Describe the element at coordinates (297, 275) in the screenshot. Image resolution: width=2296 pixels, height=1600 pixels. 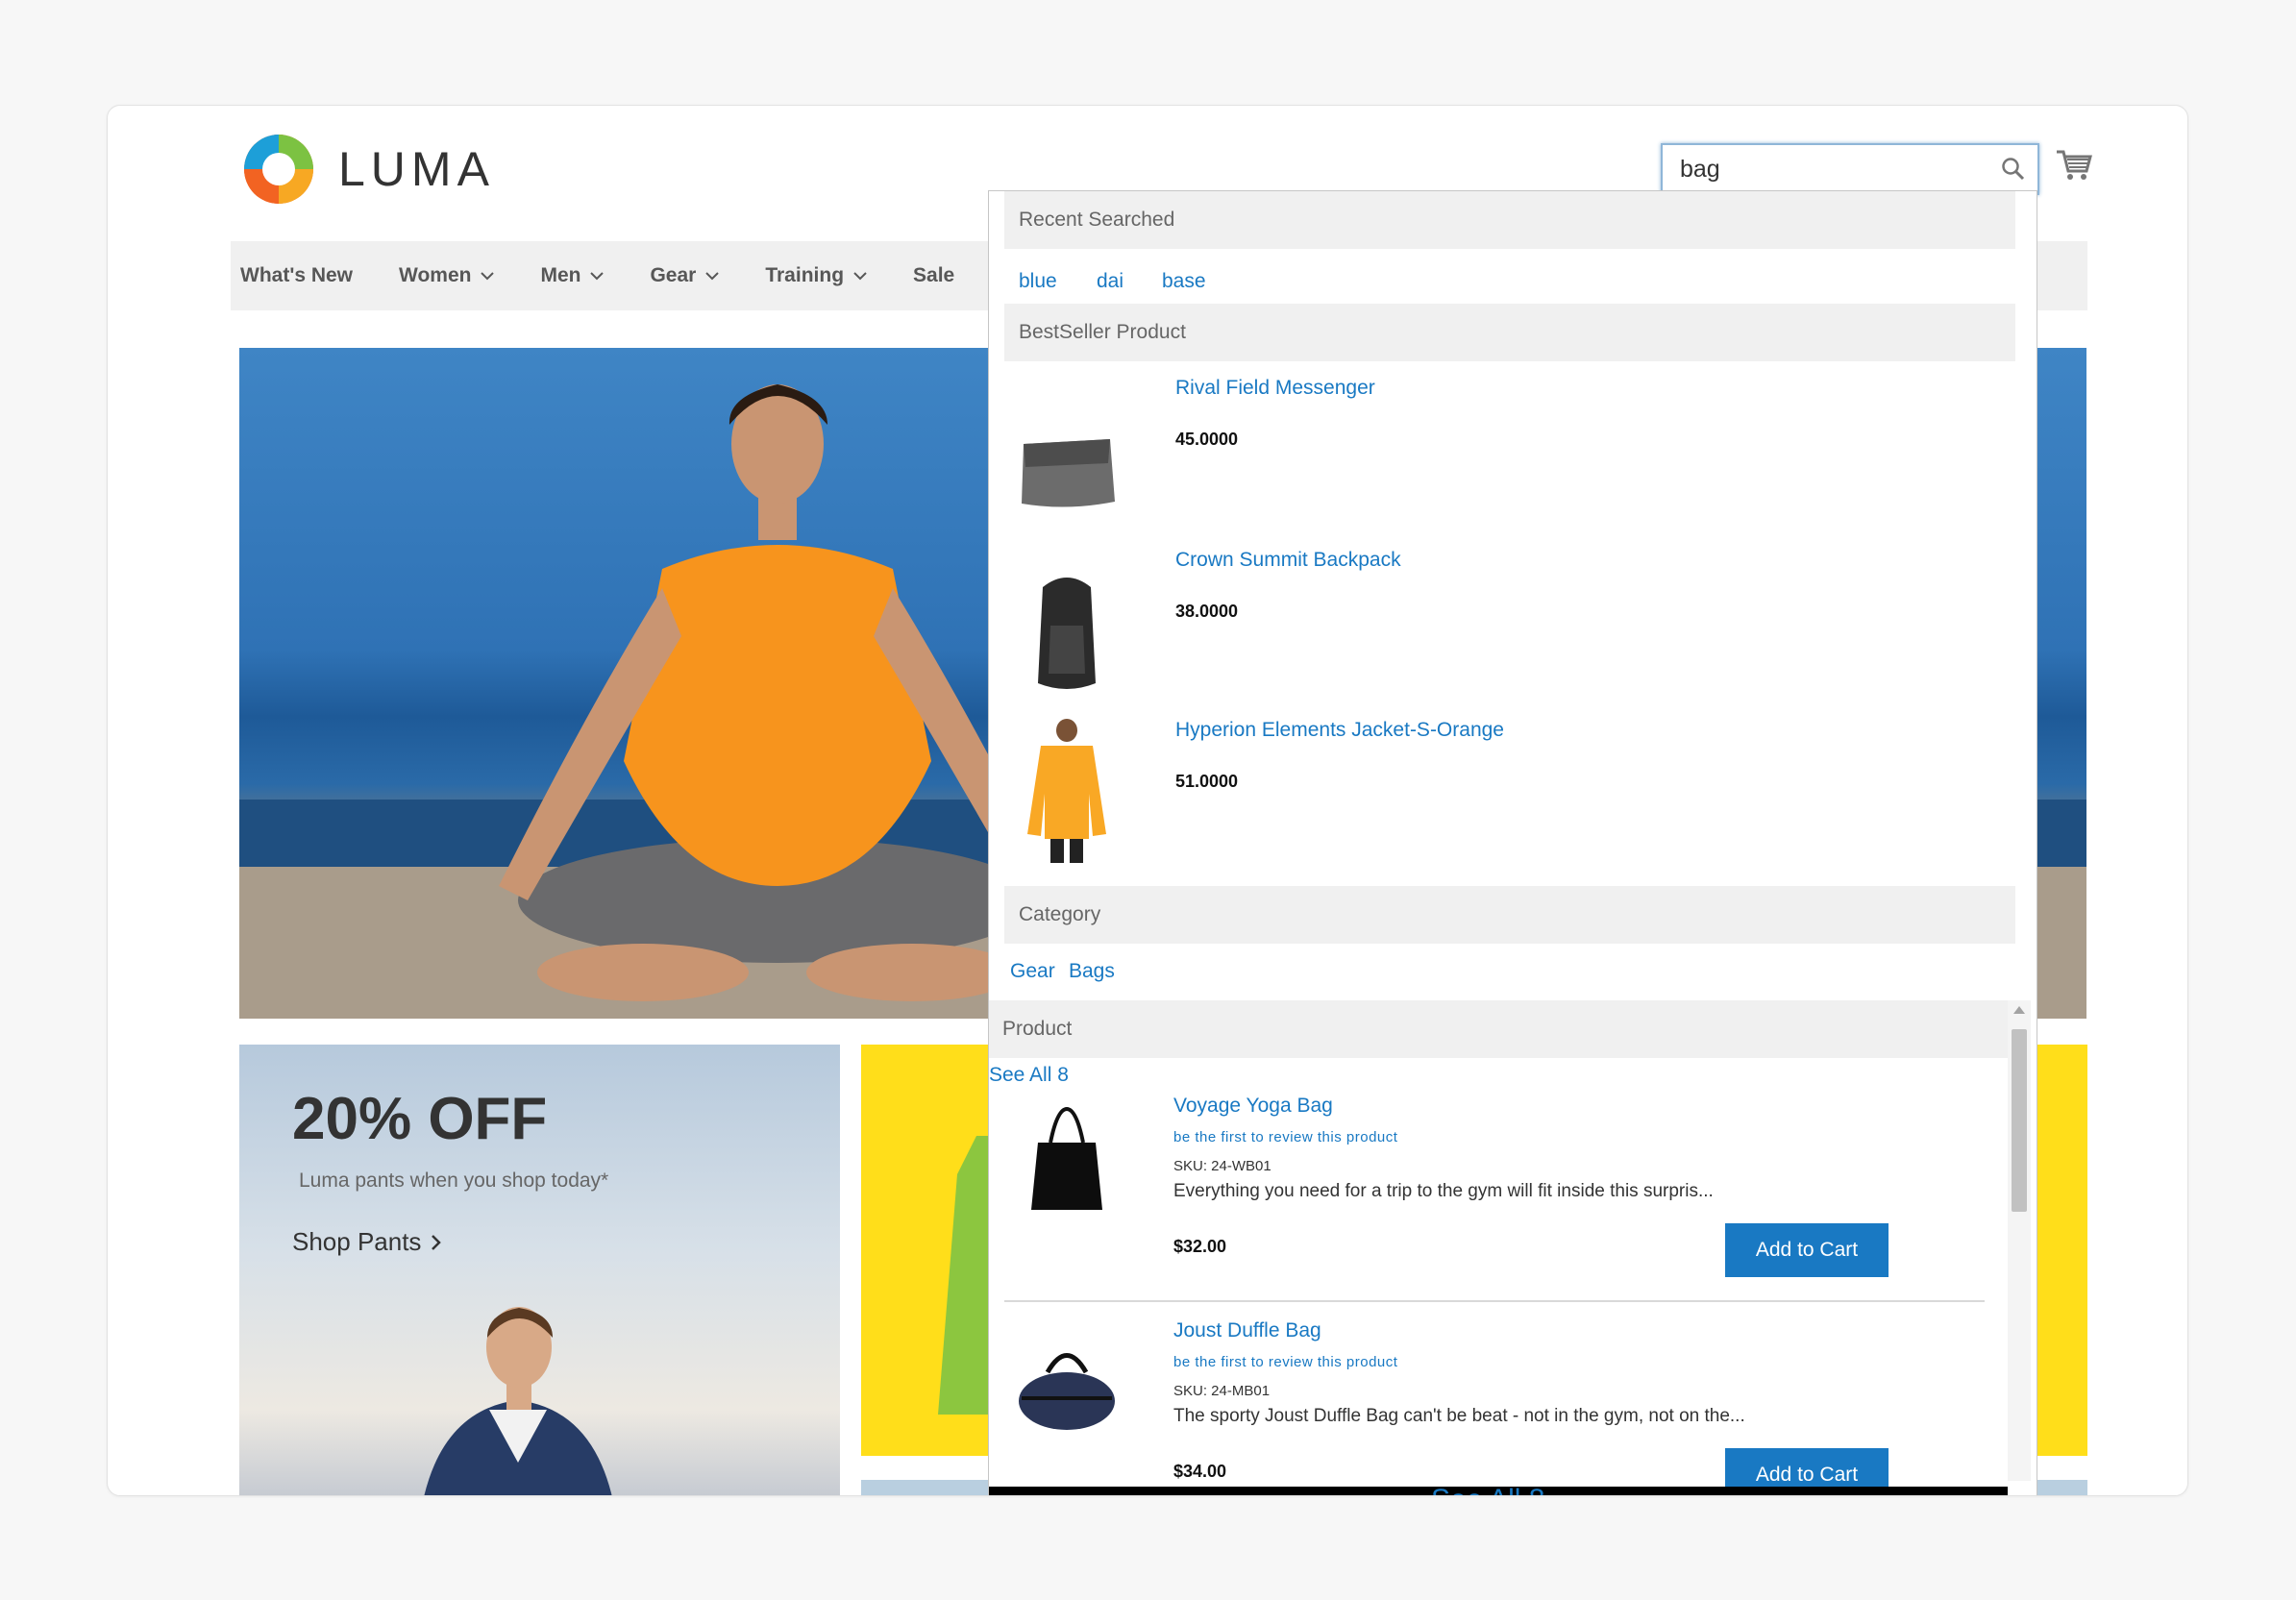
I see `nav-label: What's New` at that location.